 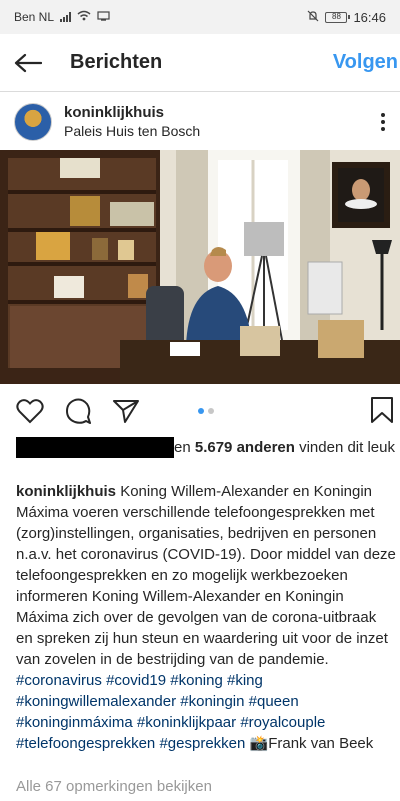 What do you see at coordinates (132, 131) in the screenshot?
I see `post-location: Paleis Huis ten Bosch` at bounding box center [132, 131].